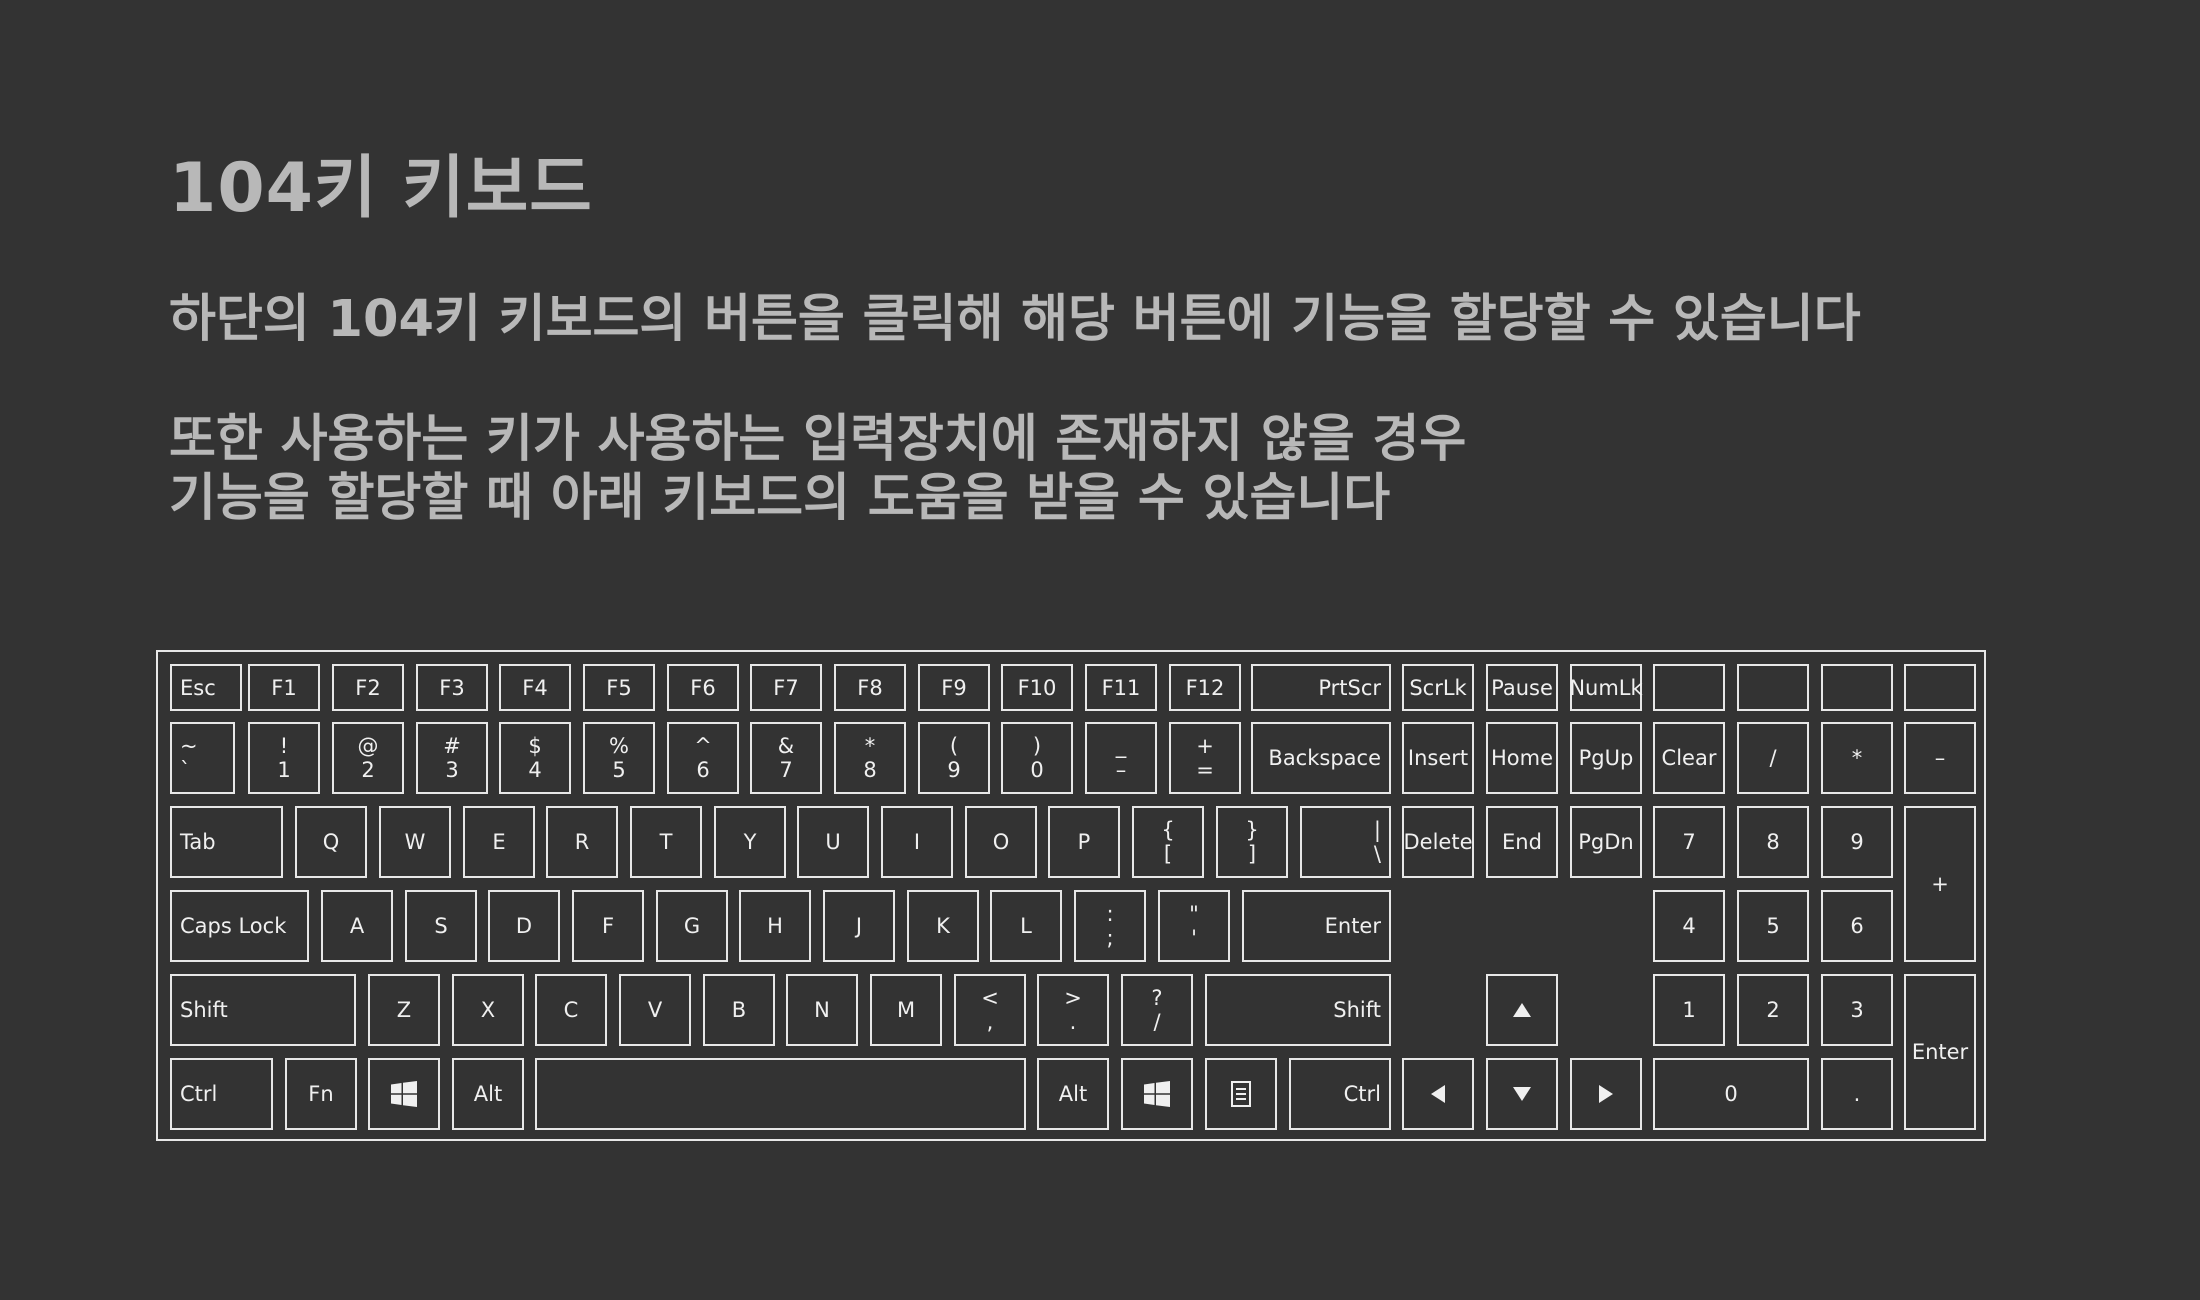 This screenshot has width=2200, height=1300. What do you see at coordinates (943, 926) in the screenshot?
I see `key-k: K` at bounding box center [943, 926].